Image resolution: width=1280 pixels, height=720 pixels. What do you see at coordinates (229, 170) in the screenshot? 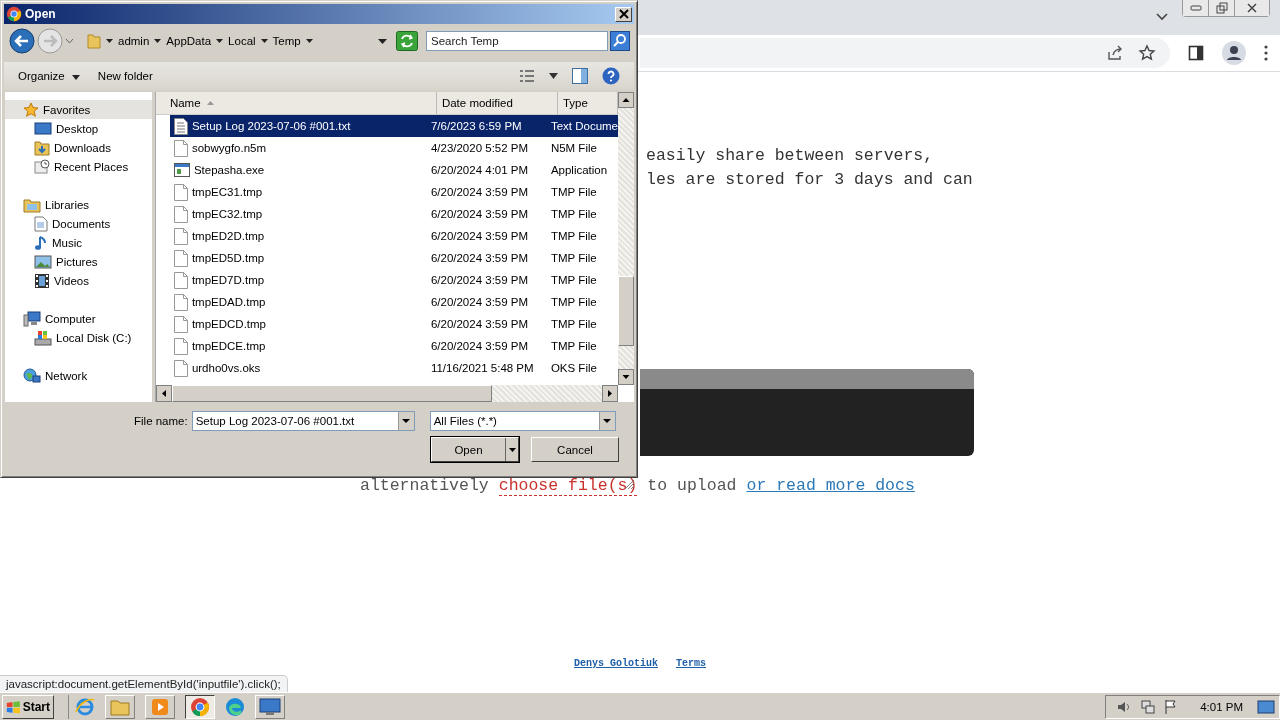
I see `file-name: Stepasha.exe` at bounding box center [229, 170].